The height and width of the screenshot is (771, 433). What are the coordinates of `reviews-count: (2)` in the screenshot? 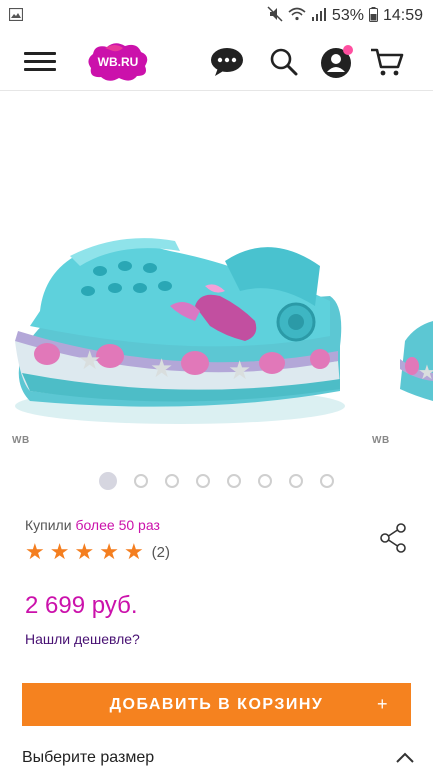 It's located at (161, 552).